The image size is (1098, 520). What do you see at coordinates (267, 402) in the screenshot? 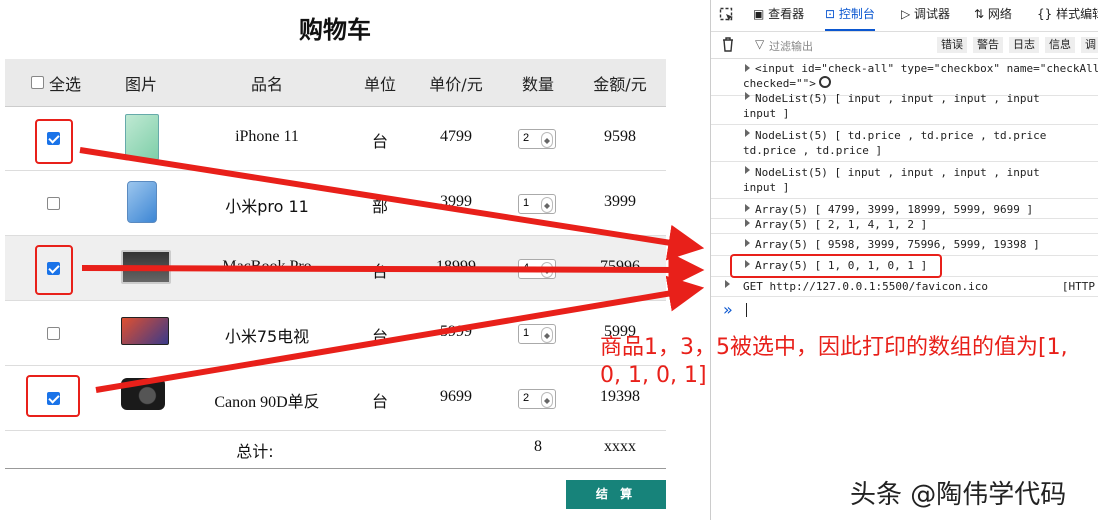
I see `product-name: Canon 90D单反` at bounding box center [267, 402].